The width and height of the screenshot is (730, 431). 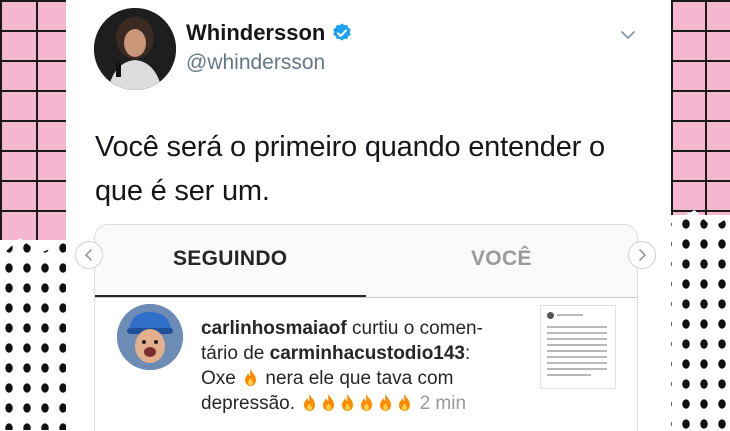 What do you see at coordinates (150, 337) in the screenshot?
I see `notification-avatar` at bounding box center [150, 337].